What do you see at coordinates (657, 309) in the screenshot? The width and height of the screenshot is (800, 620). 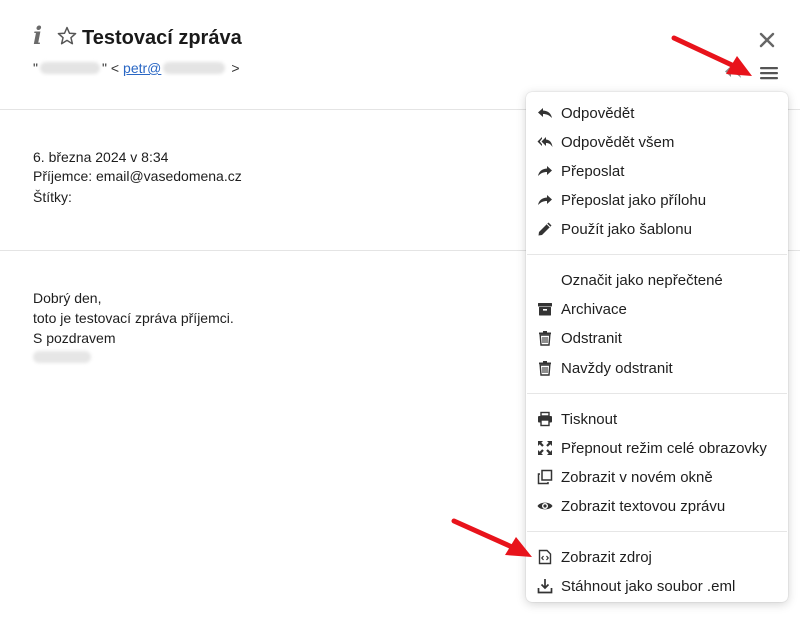 I see `menu-item-archive: Archivace` at bounding box center [657, 309].